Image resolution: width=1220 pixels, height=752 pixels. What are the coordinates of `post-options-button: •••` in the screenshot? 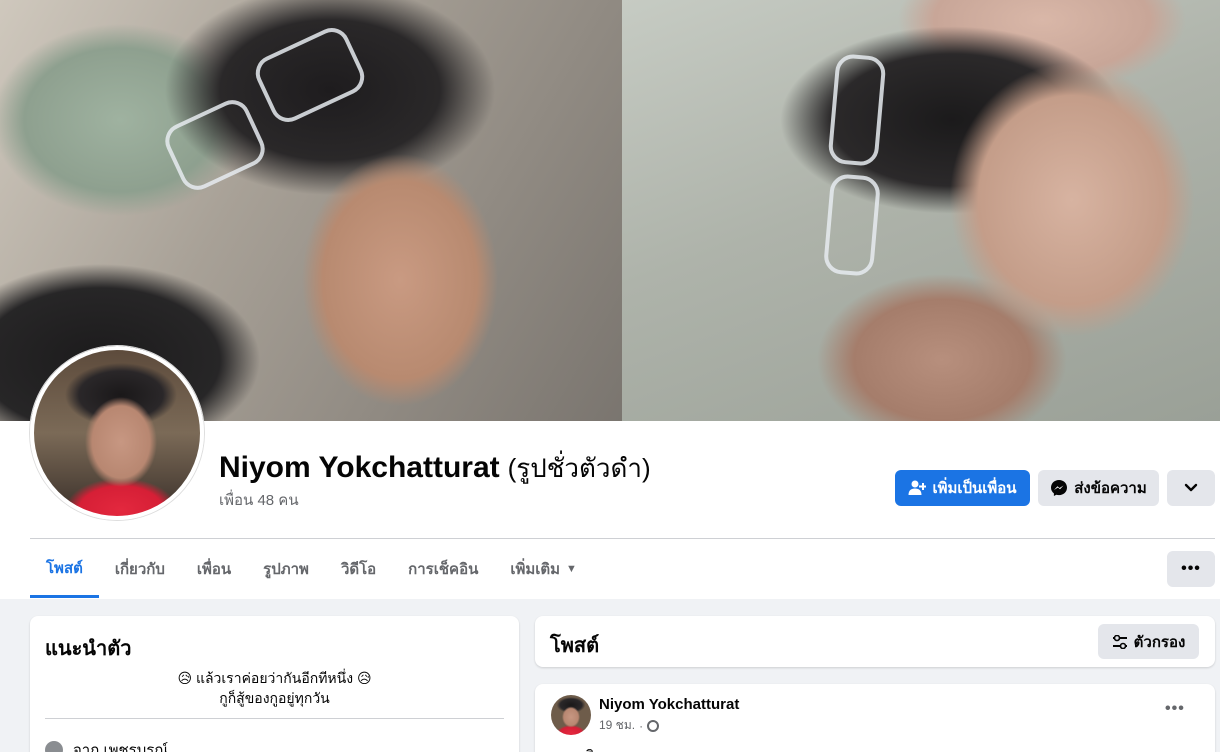 It's located at (1175, 709).